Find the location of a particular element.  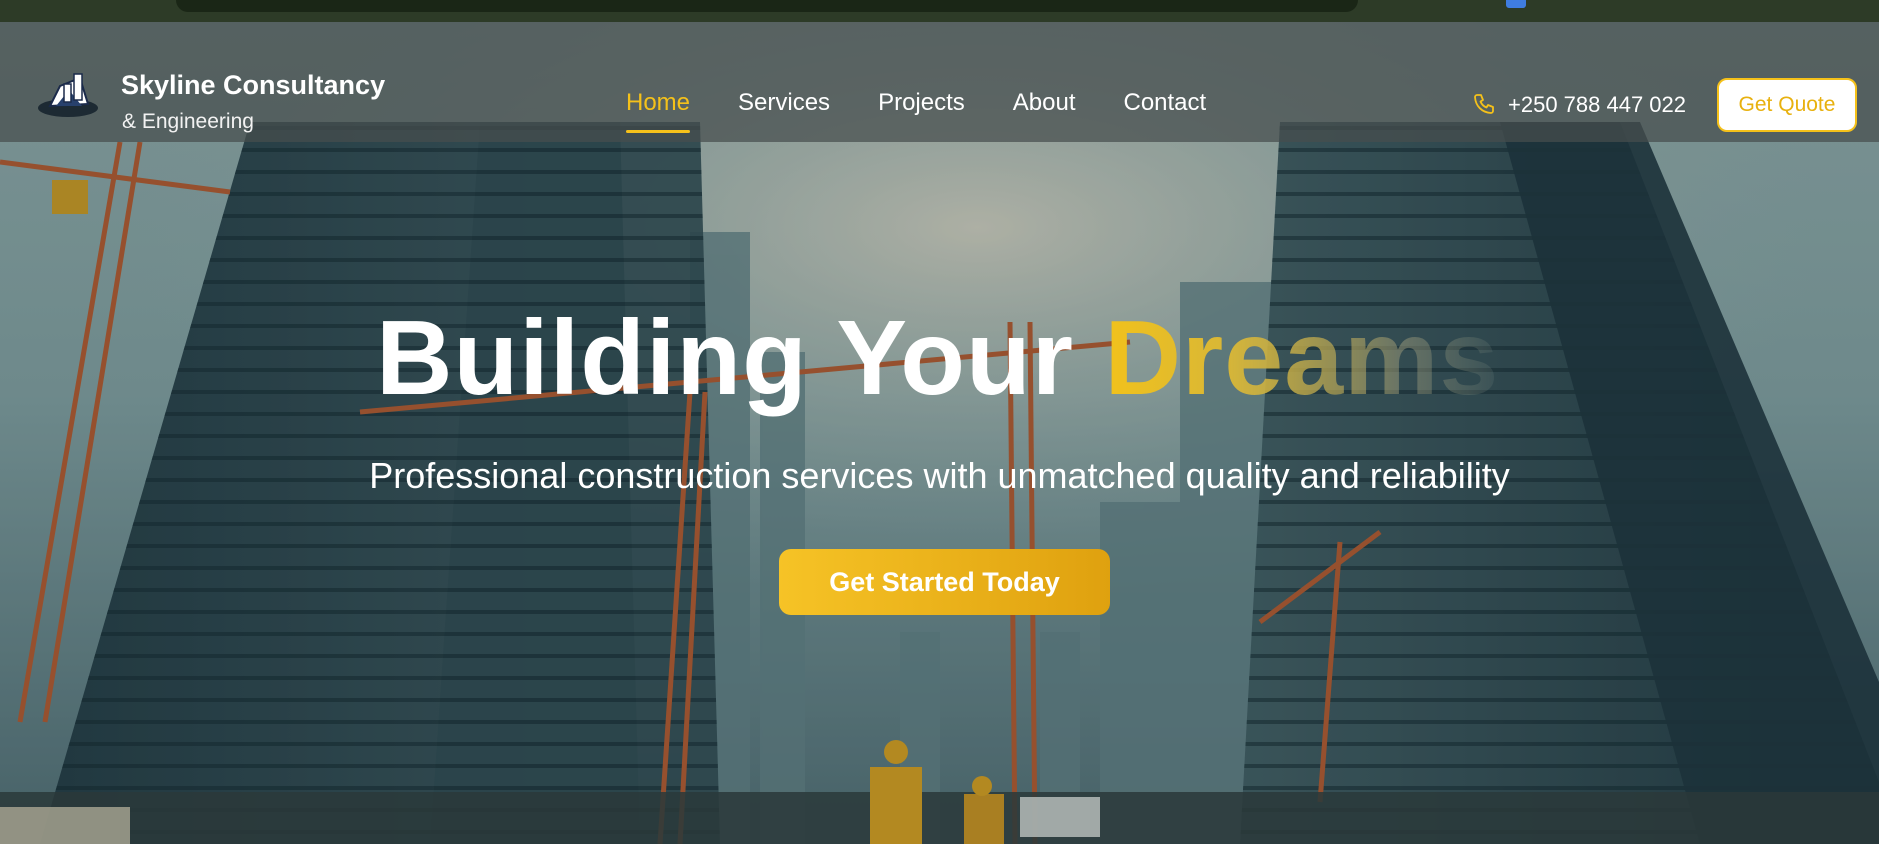

nav-home: Home is located at coordinates (658, 111).